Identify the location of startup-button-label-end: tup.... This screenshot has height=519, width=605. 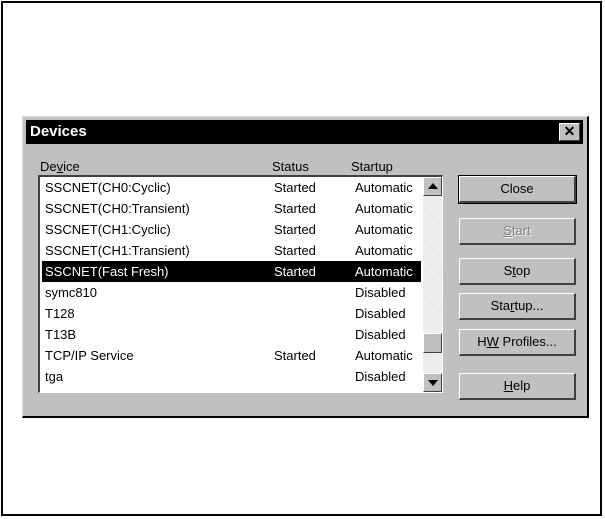
(529, 305).